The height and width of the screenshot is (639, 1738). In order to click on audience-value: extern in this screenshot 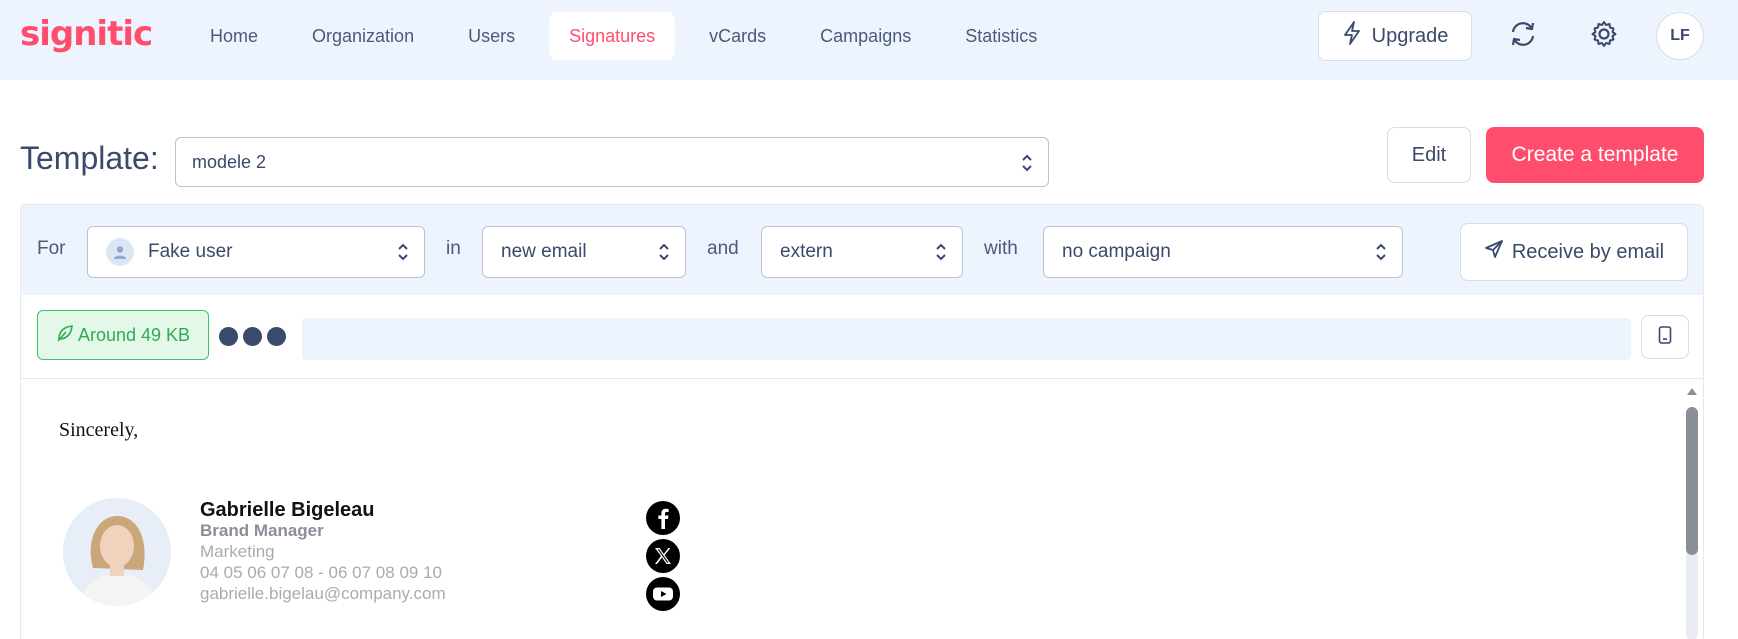, I will do `click(806, 251)`.